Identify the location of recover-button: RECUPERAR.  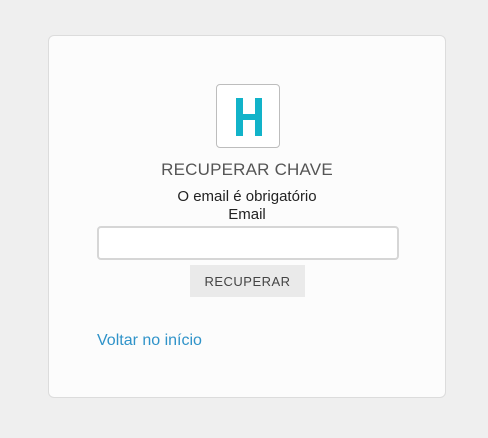
(247, 281).